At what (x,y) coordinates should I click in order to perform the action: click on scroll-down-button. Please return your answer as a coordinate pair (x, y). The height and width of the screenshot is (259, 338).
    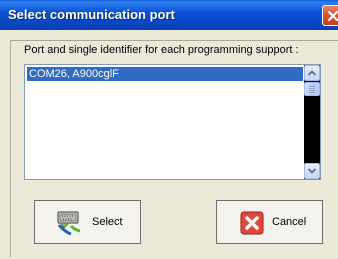
    Looking at the image, I should click on (312, 171).